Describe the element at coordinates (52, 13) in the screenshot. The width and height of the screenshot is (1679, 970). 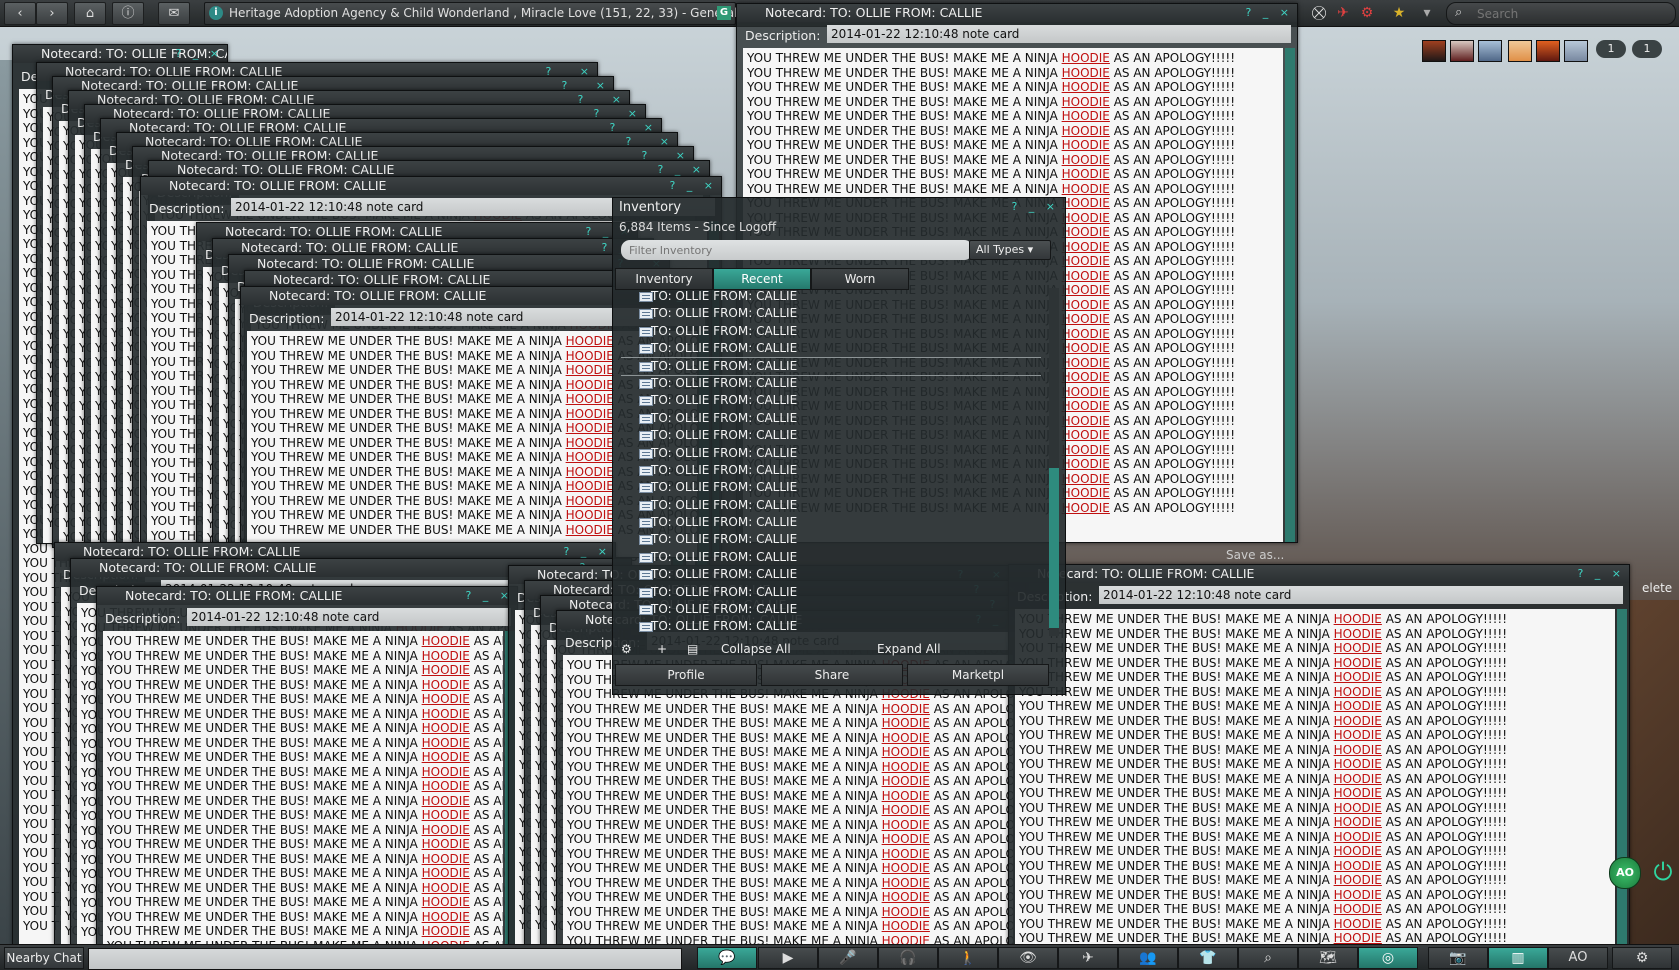
I see `forward-arrow-icon: ›` at that location.